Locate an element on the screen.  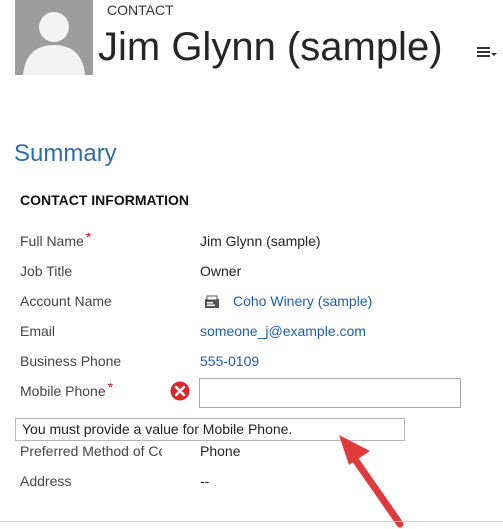
field-label: Account Name is located at coordinates (66, 301).